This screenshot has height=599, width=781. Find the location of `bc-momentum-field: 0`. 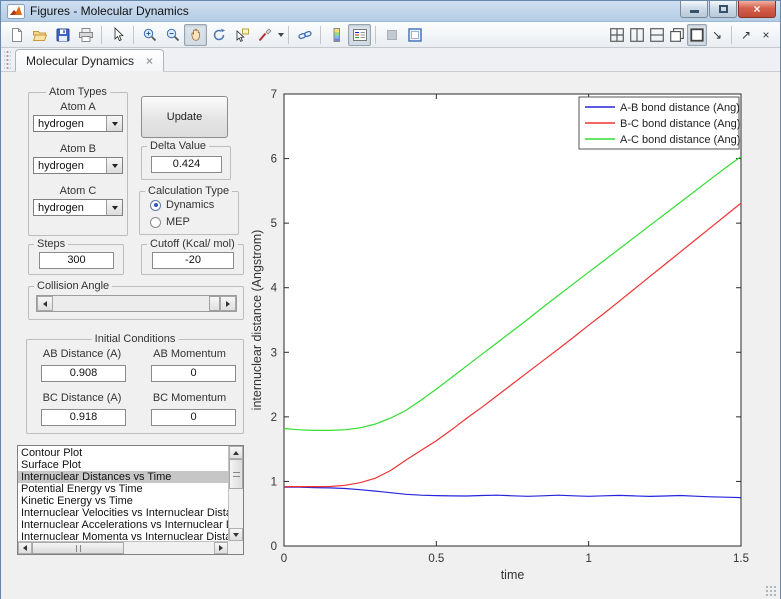

bc-momentum-field: 0 is located at coordinates (193, 417).